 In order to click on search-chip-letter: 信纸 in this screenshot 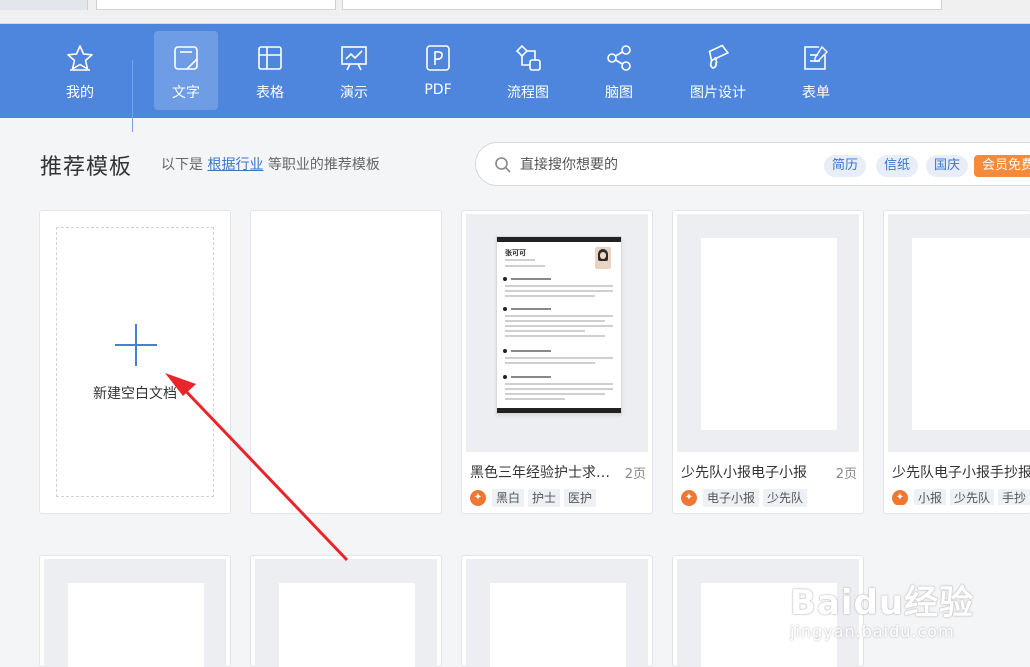, I will do `click(897, 166)`.